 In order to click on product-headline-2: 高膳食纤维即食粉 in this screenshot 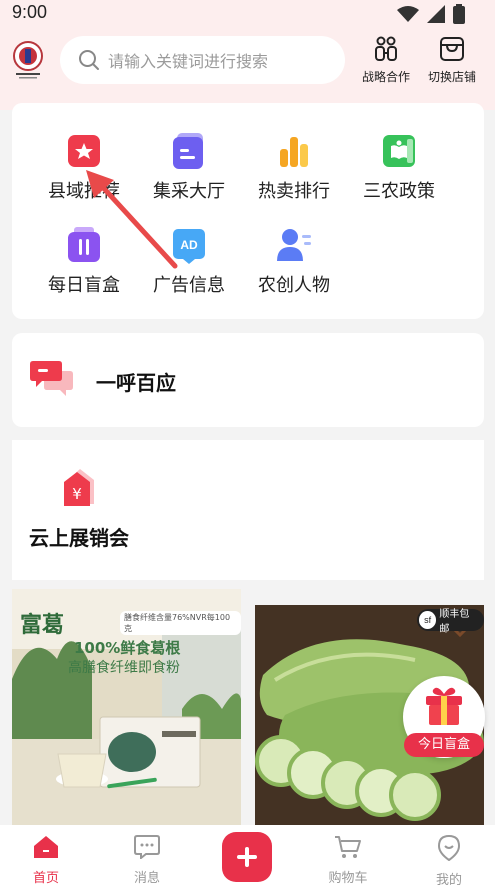, I will do `click(124, 668)`.